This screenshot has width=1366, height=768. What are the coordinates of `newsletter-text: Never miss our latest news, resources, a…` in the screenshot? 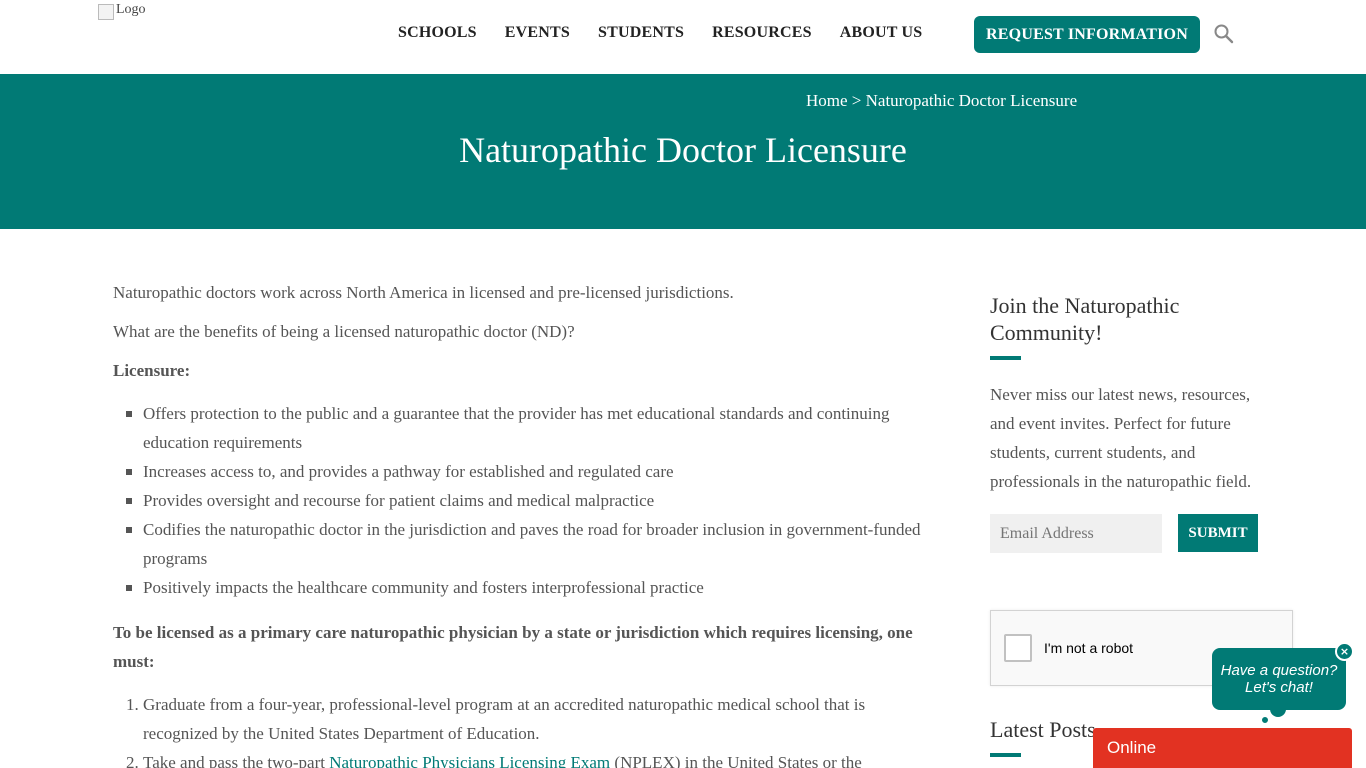 It's located at (1121, 438).